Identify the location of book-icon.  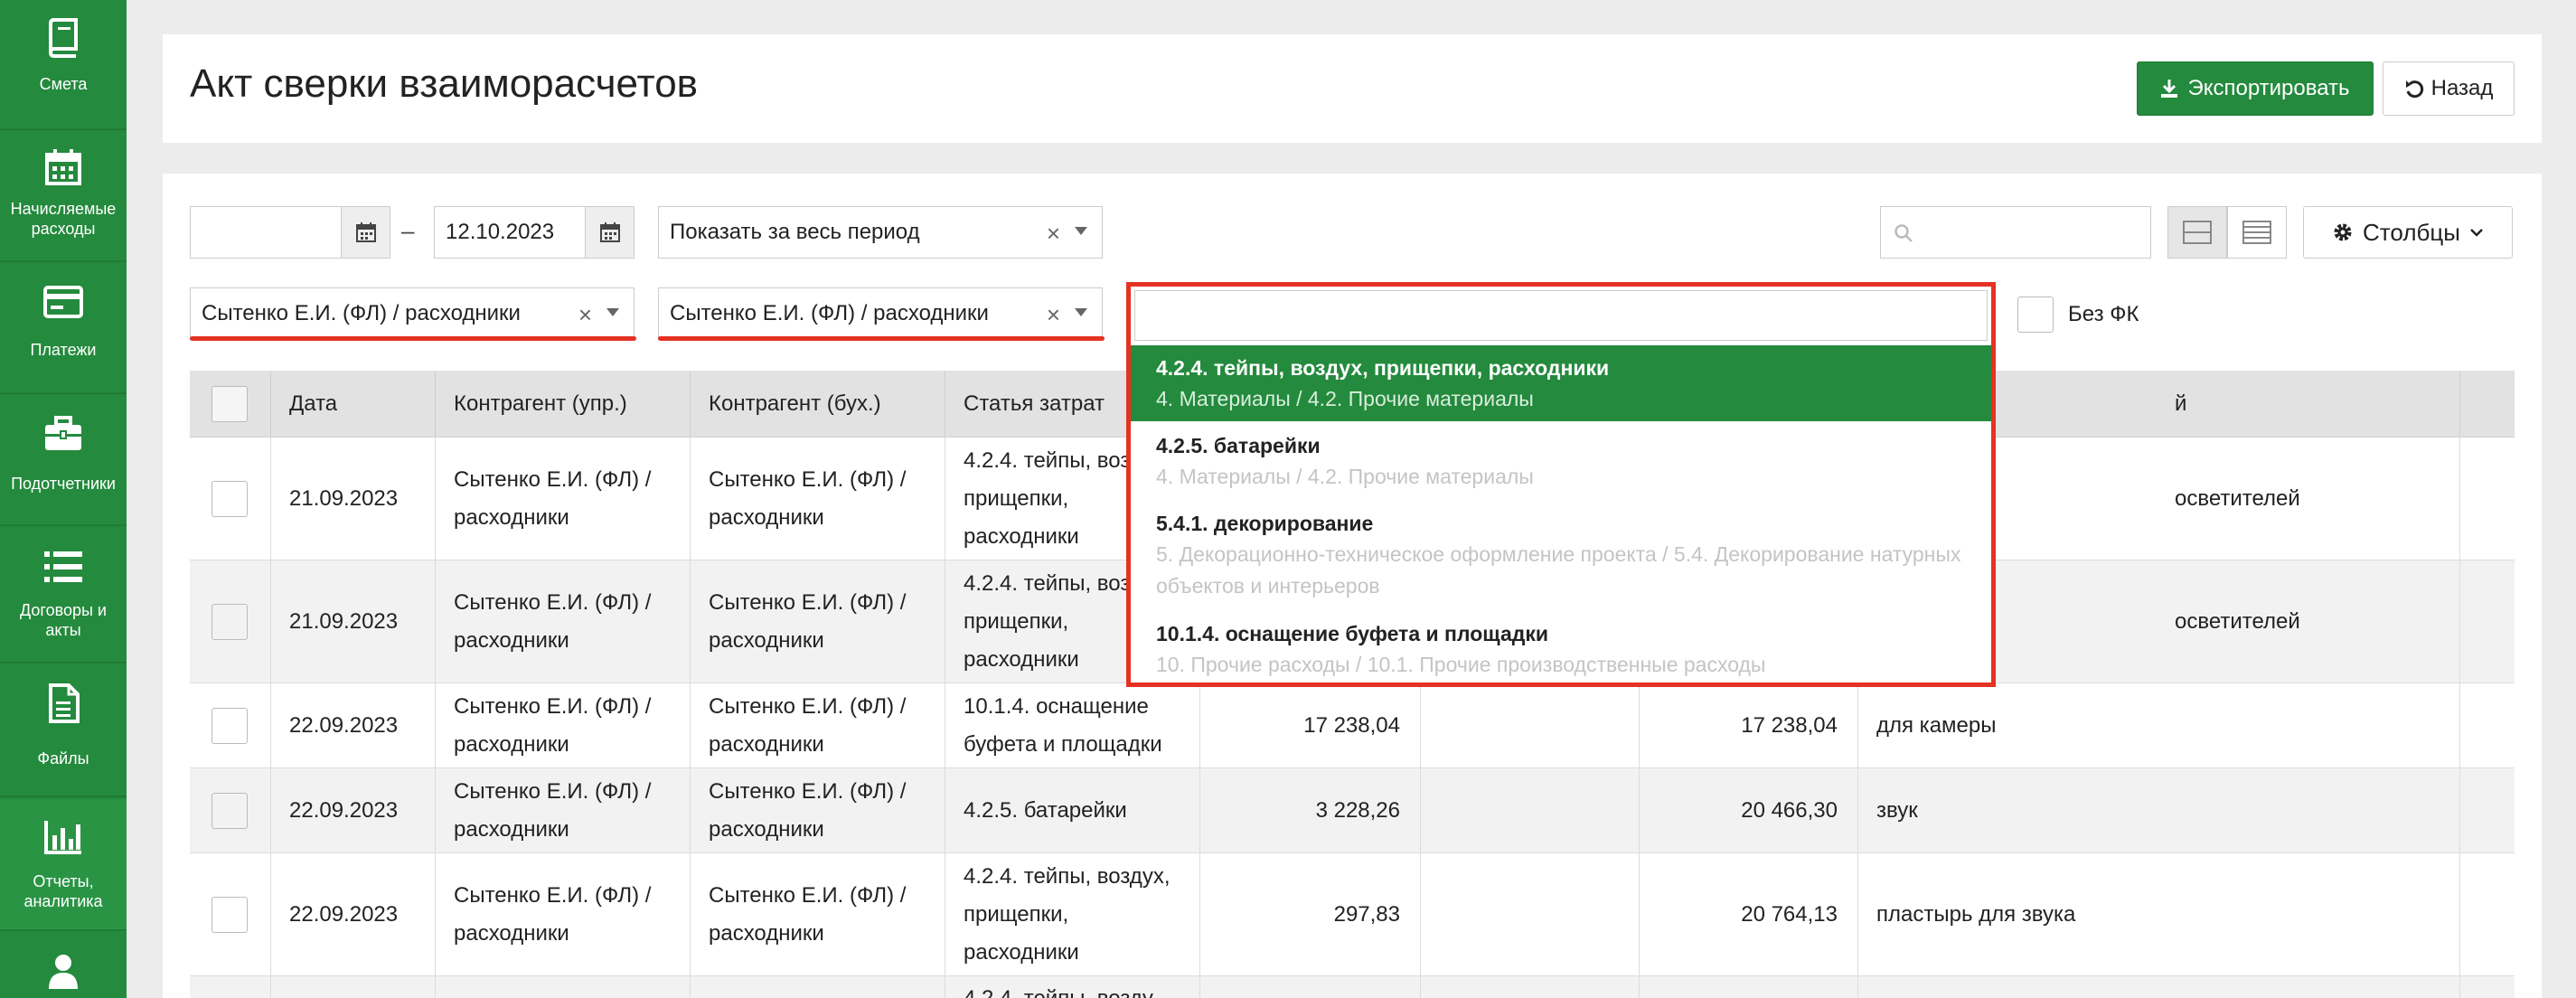
(63, 38).